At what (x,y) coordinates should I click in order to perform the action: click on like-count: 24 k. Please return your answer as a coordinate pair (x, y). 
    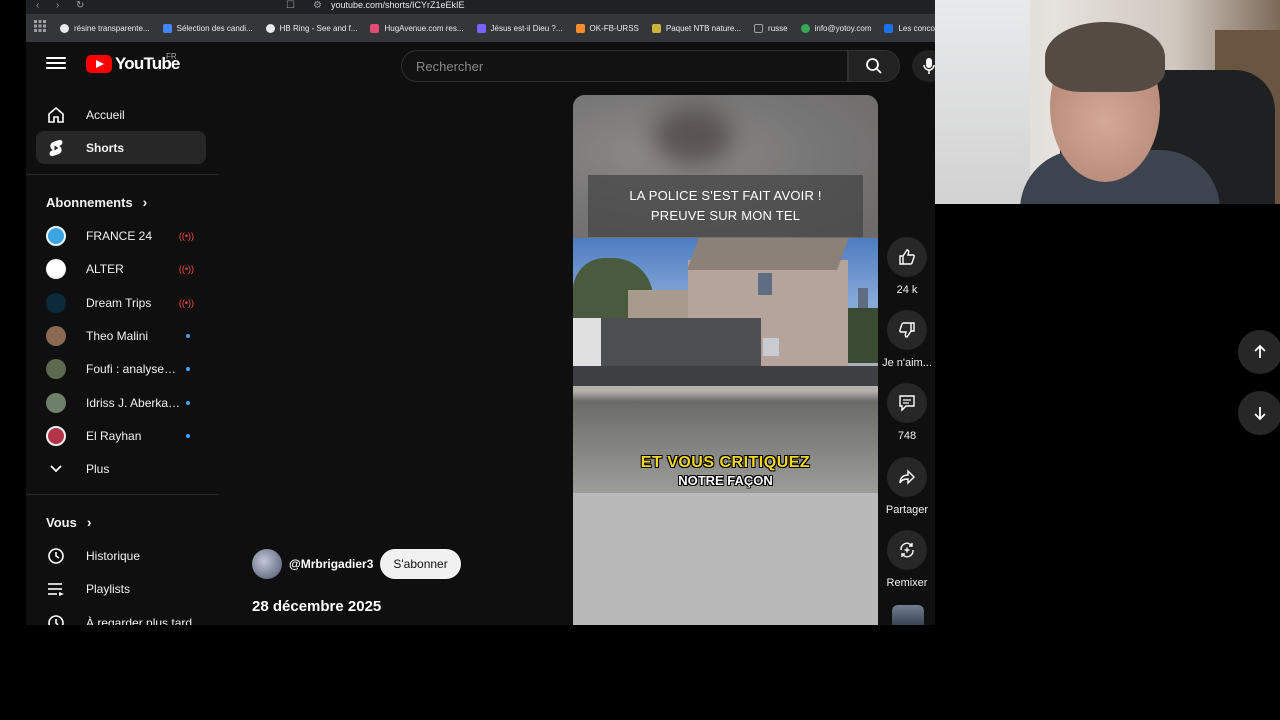
    Looking at the image, I should click on (907, 290).